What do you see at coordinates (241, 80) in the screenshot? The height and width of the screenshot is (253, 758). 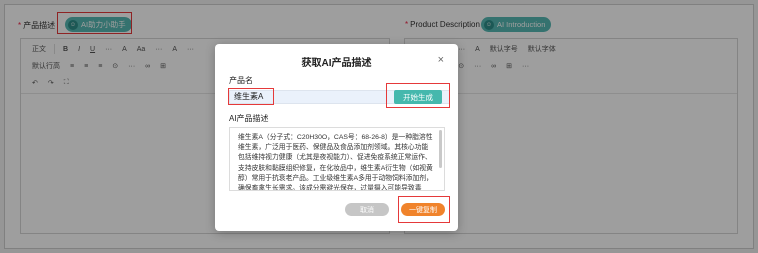 I see `product-name-label: 产品名` at bounding box center [241, 80].